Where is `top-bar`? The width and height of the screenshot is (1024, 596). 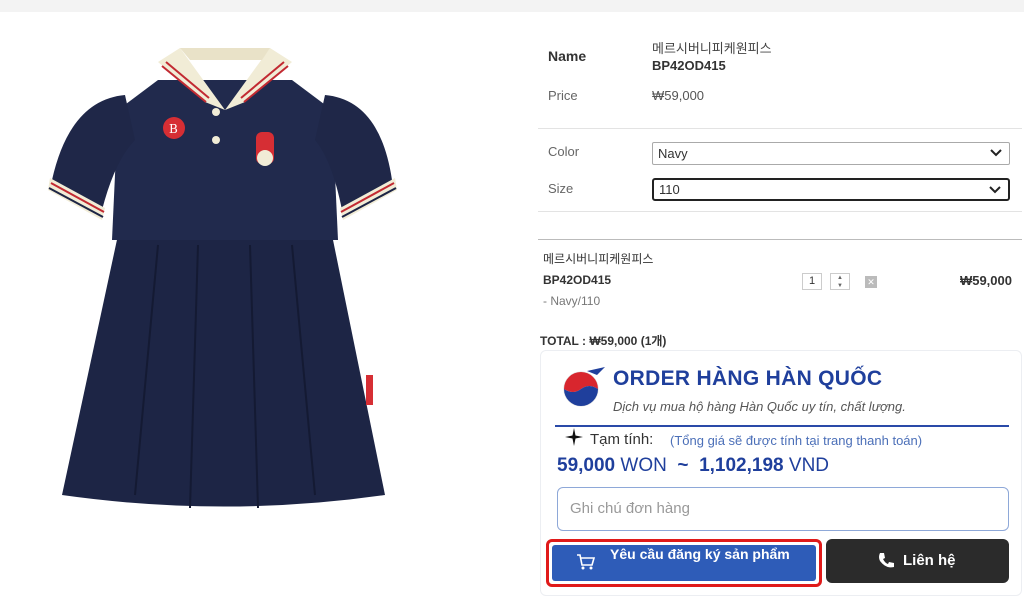
top-bar is located at coordinates (512, 6).